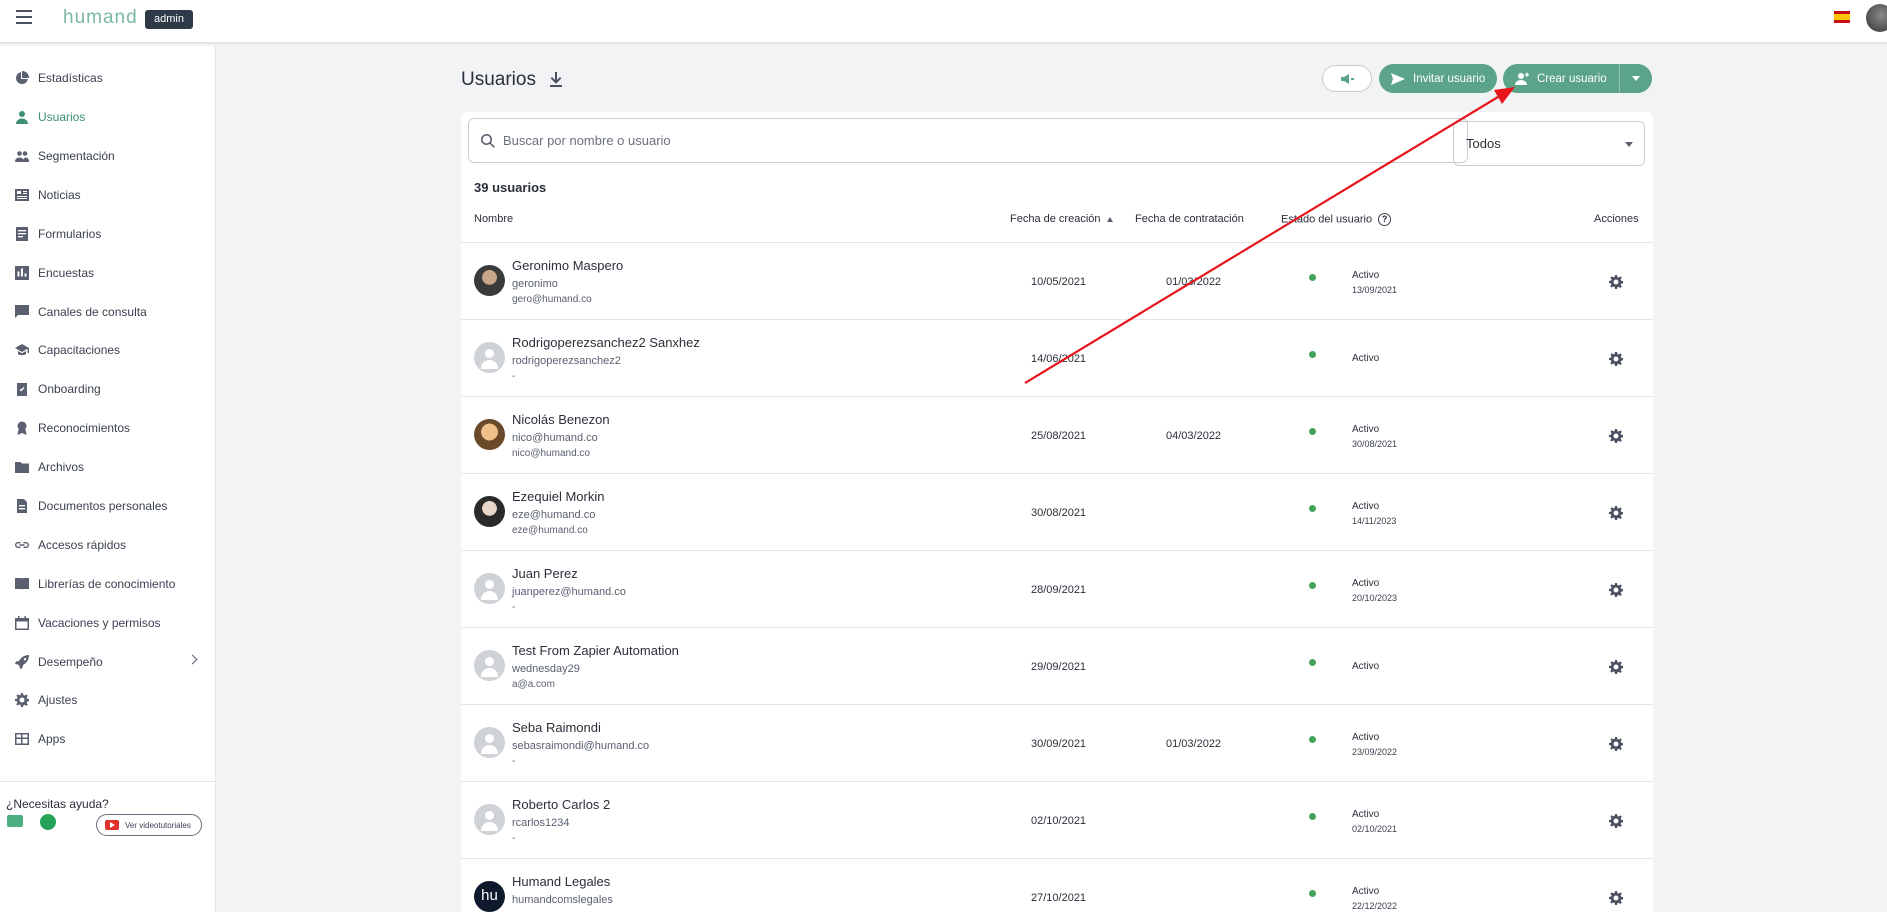 Image resolution: width=1887 pixels, height=912 pixels. I want to click on sidebar-item-librerias-de-conocimiento: Librerías de conocimiento, so click(108, 584).